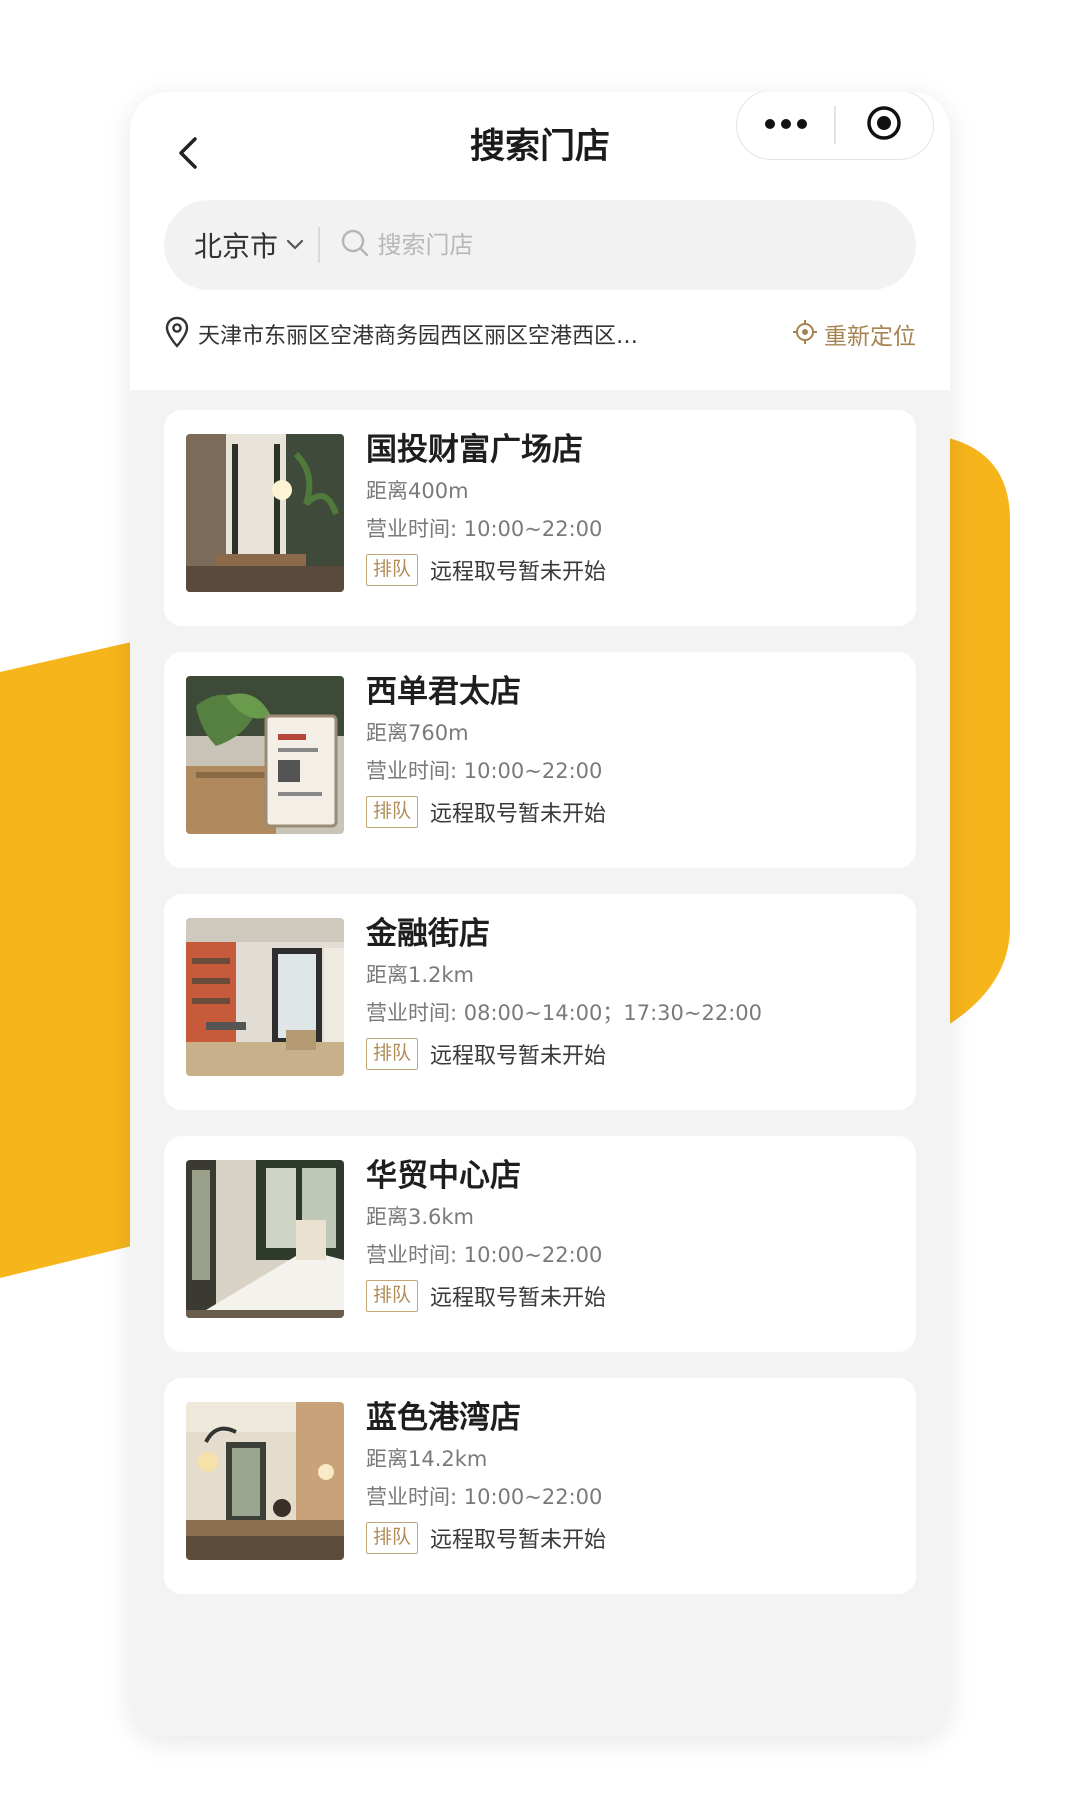 Image resolution: width=1080 pixels, height=1814 pixels. What do you see at coordinates (474, 450) in the screenshot?
I see `store-name: 国投财富广场店` at bounding box center [474, 450].